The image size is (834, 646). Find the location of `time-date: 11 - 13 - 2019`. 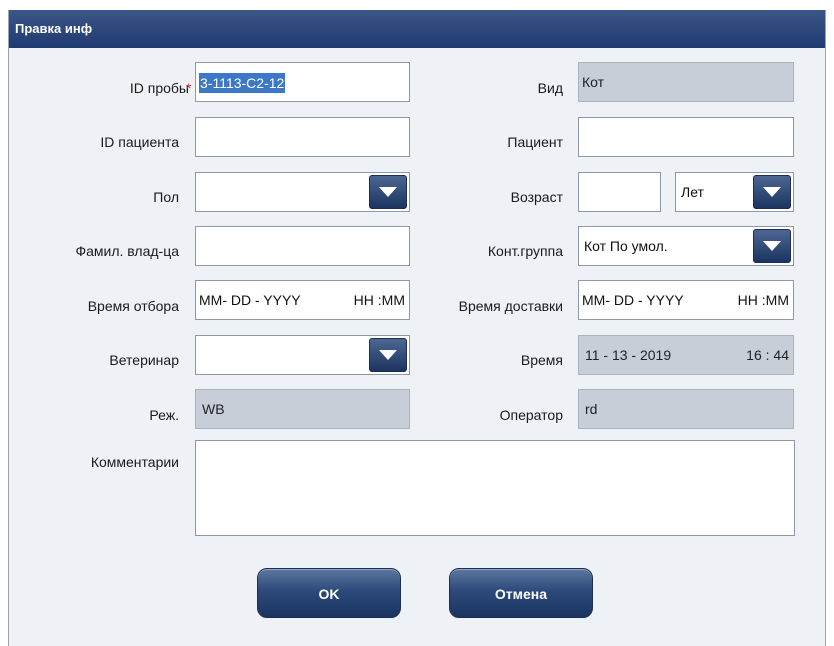

time-date: 11 - 13 - 2019 is located at coordinates (628, 355).